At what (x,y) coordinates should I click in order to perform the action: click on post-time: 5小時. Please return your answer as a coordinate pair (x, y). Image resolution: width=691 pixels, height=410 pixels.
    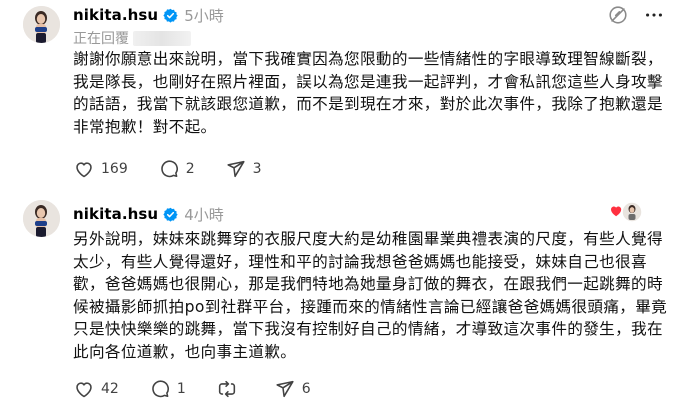
    Looking at the image, I should click on (204, 15).